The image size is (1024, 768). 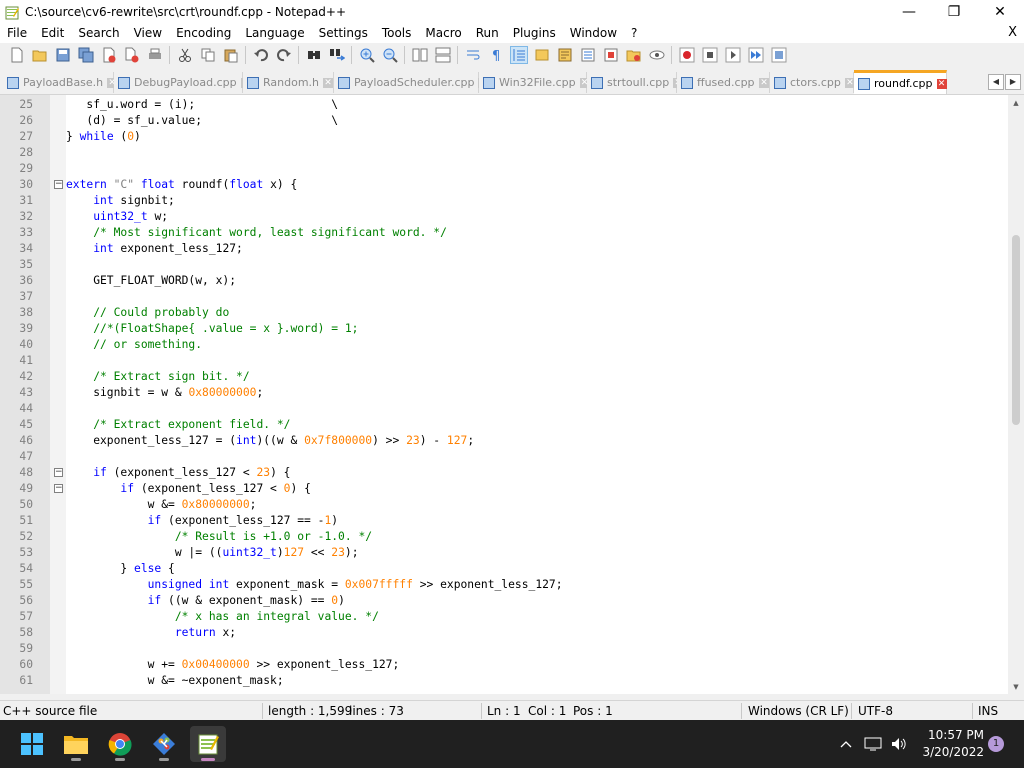 What do you see at coordinates (534, 82) in the screenshot?
I see `tab-win32file-cpp: Win32File.cpp ✕` at bounding box center [534, 82].